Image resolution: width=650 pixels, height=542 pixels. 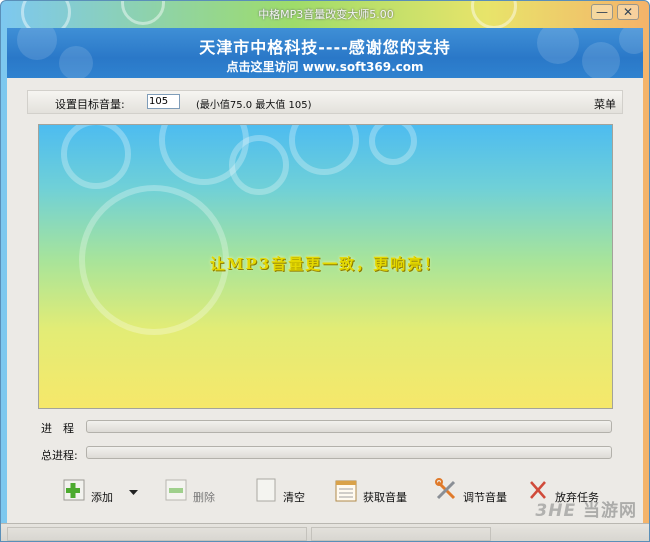 What do you see at coordinates (556, 511) in the screenshot?
I see `watermark-brand: 3HE` at bounding box center [556, 511].